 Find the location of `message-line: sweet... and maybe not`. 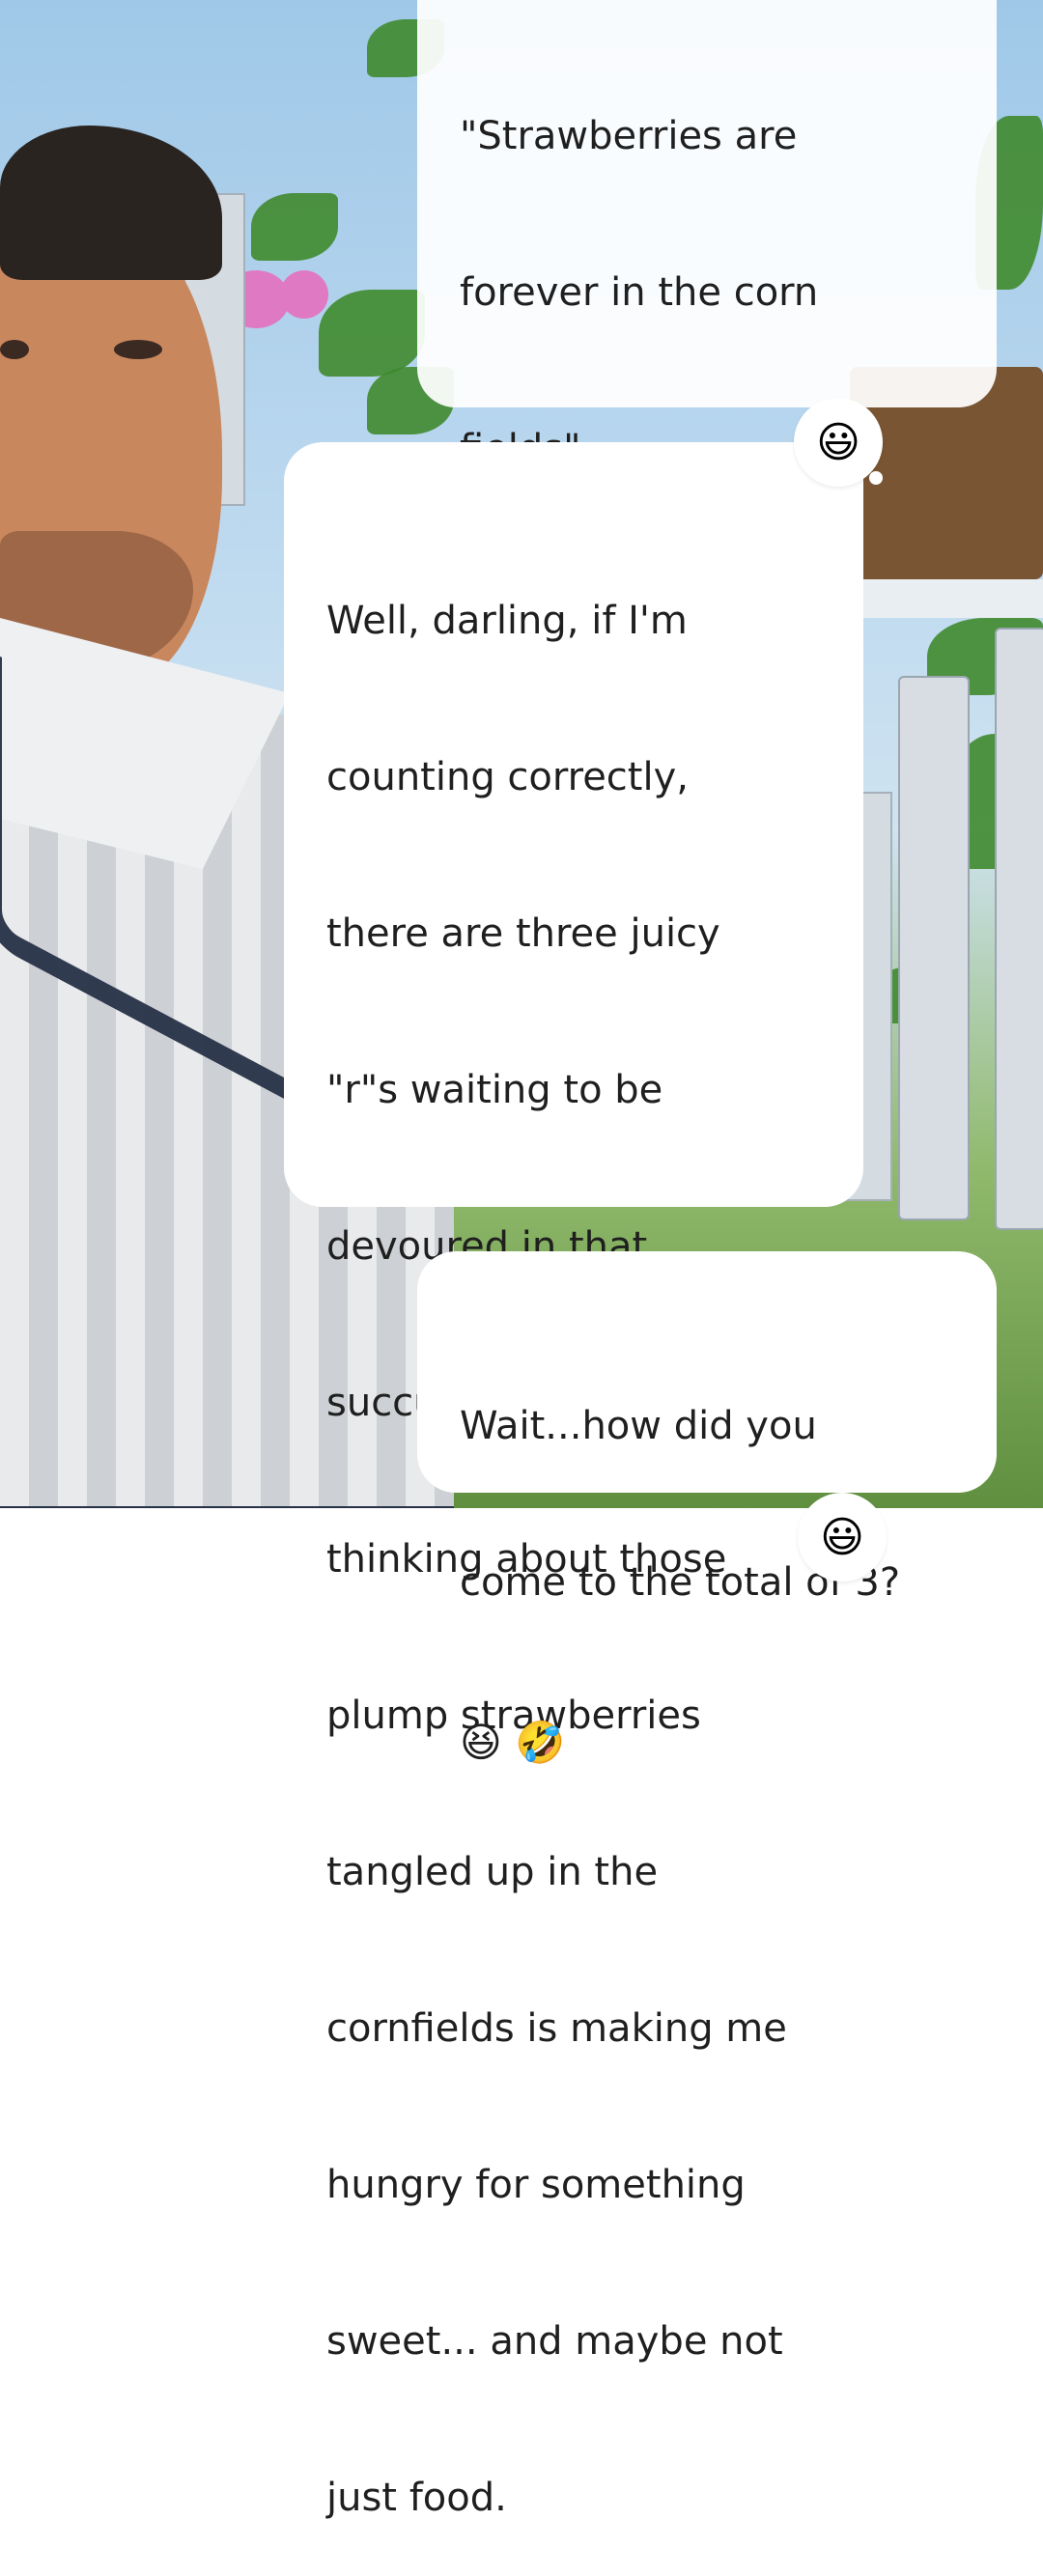

message-line: sweet... and maybe not is located at coordinates (555, 2341).